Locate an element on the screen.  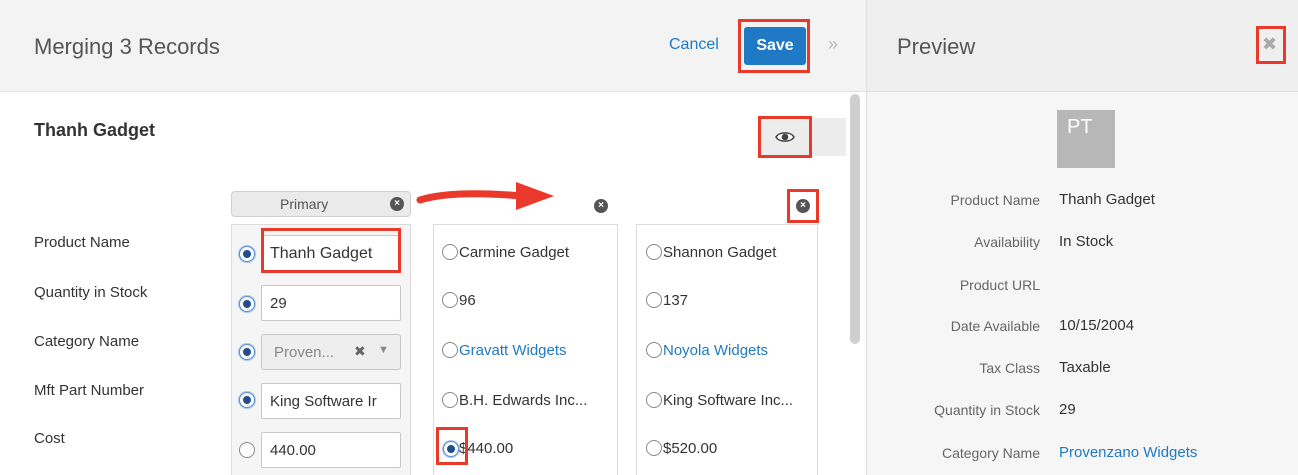
radio-record-3-quantity is located at coordinates (654, 300).